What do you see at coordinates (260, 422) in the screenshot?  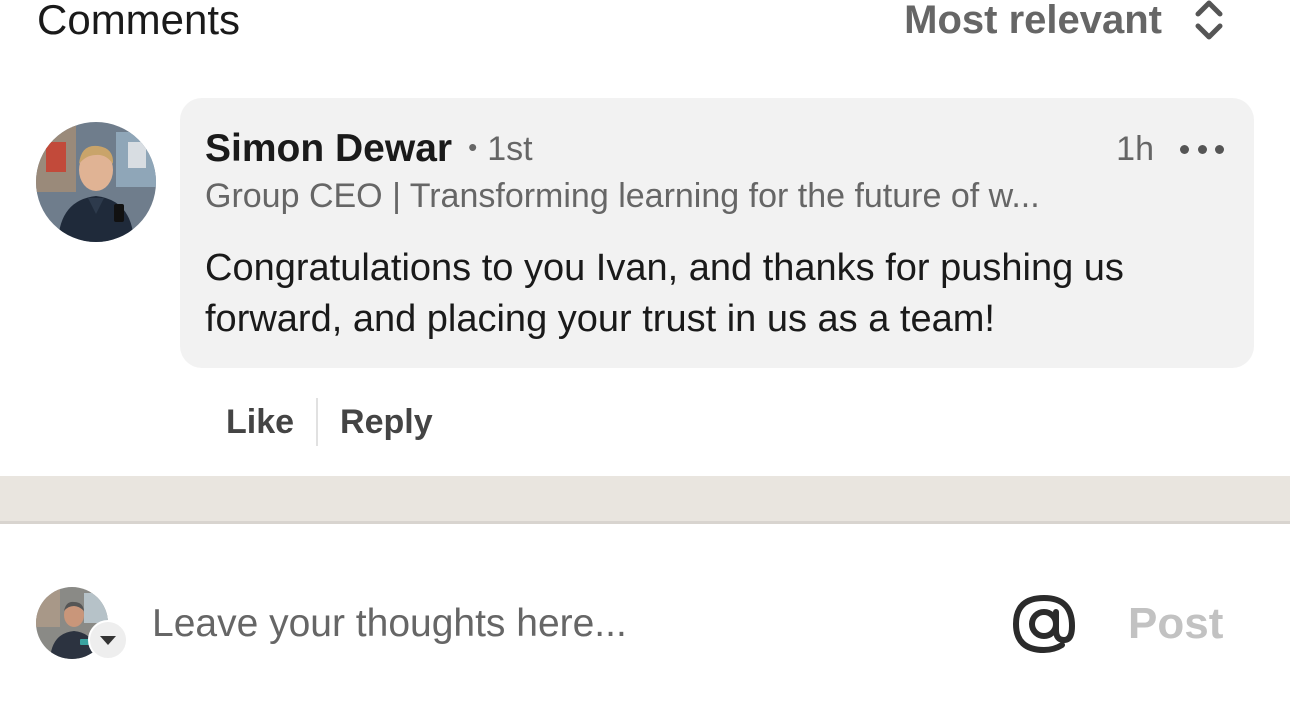 I see `like-button: Like` at bounding box center [260, 422].